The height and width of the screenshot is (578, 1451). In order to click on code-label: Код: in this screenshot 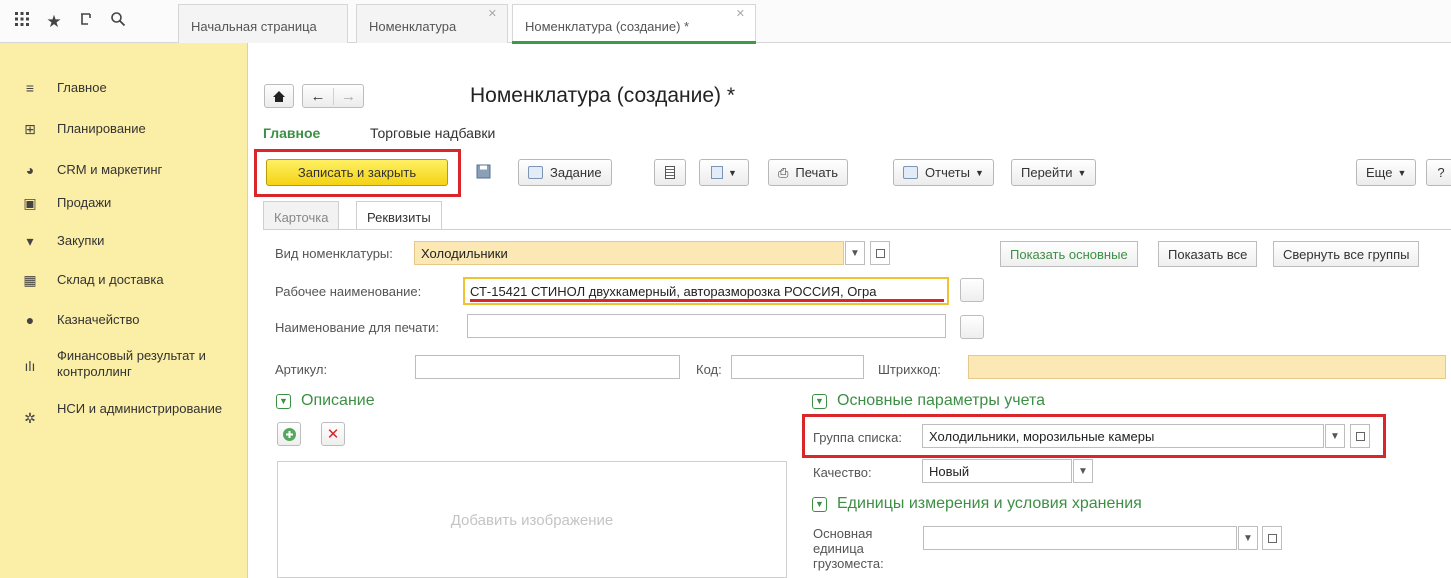, I will do `click(709, 369)`.